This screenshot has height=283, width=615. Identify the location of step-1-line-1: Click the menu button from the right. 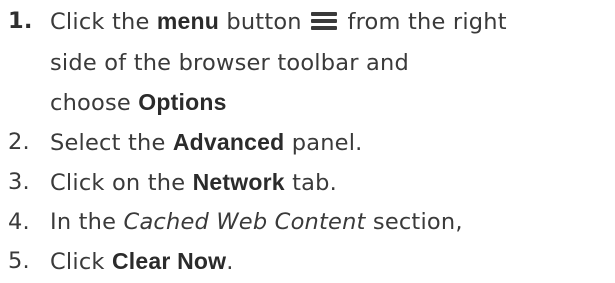
(332, 23).